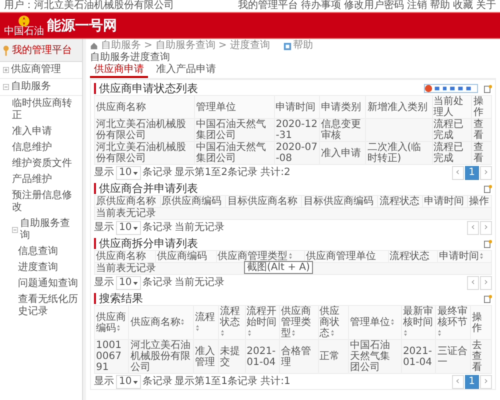 This screenshot has width=500, height=400. I want to click on section-title: 供应商拆分申请列表, so click(148, 243).